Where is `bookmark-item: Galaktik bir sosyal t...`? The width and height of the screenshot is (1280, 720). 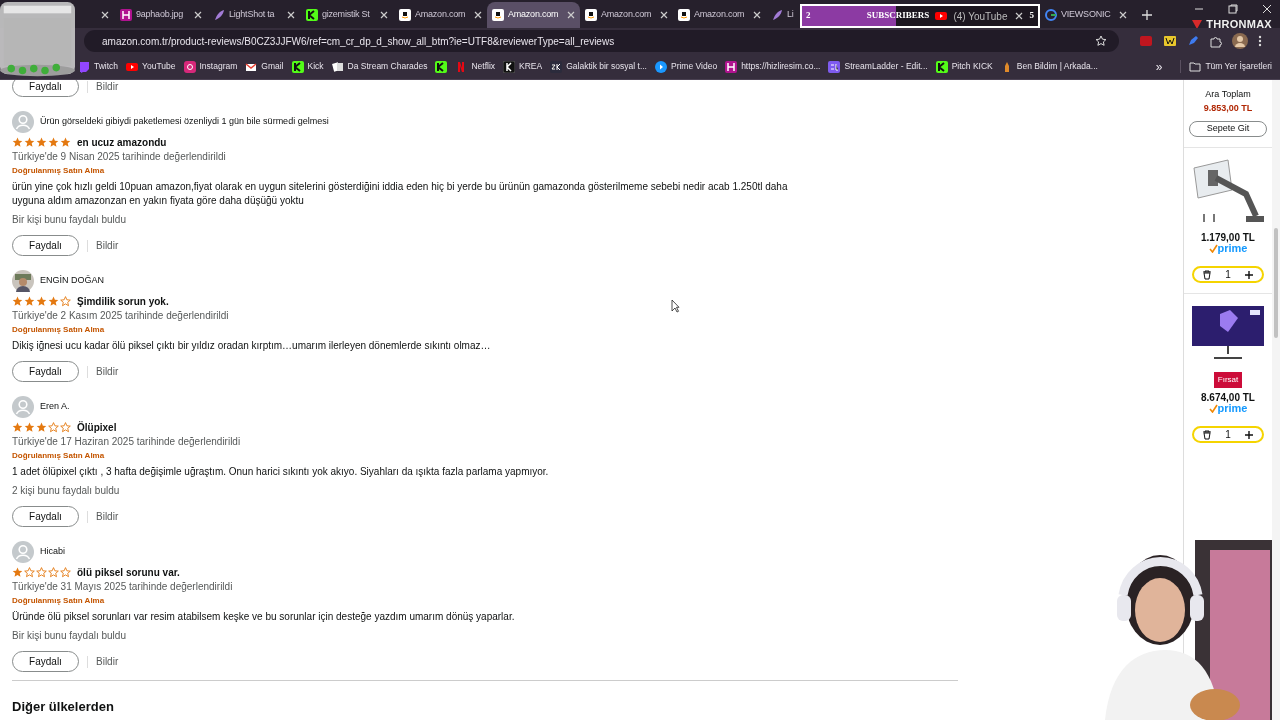 bookmark-item: Galaktik bir sosyal t... is located at coordinates (598, 66).